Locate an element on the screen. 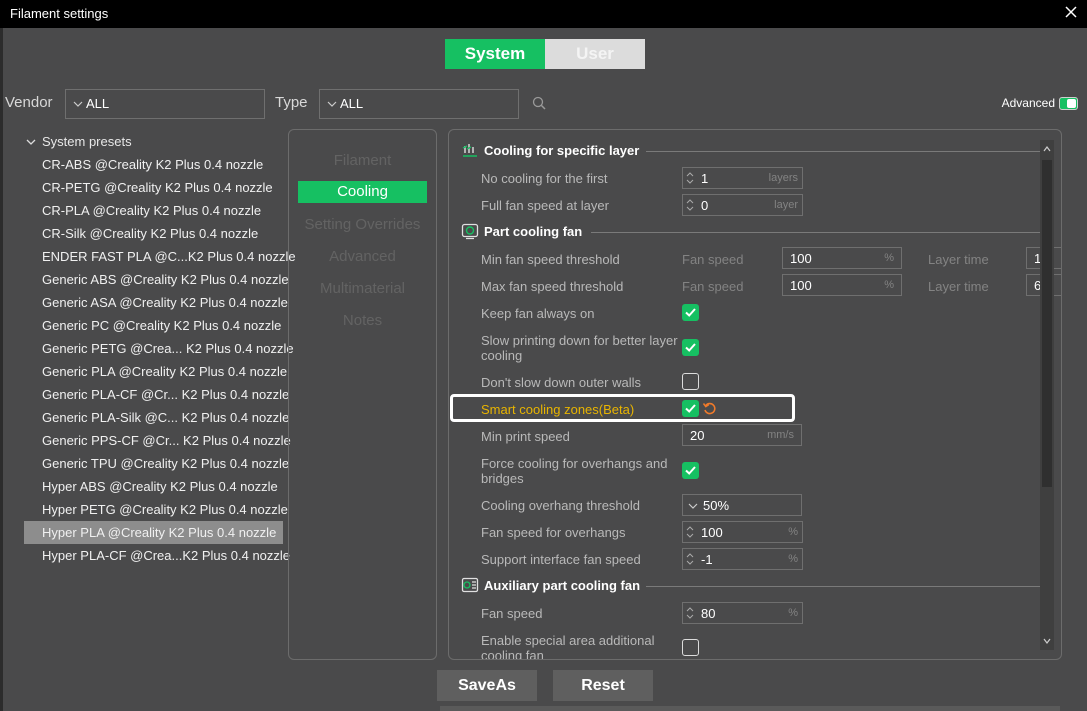 This screenshot has height=711, width=1087. overhang-threshold-value: 50% is located at coordinates (716, 505).